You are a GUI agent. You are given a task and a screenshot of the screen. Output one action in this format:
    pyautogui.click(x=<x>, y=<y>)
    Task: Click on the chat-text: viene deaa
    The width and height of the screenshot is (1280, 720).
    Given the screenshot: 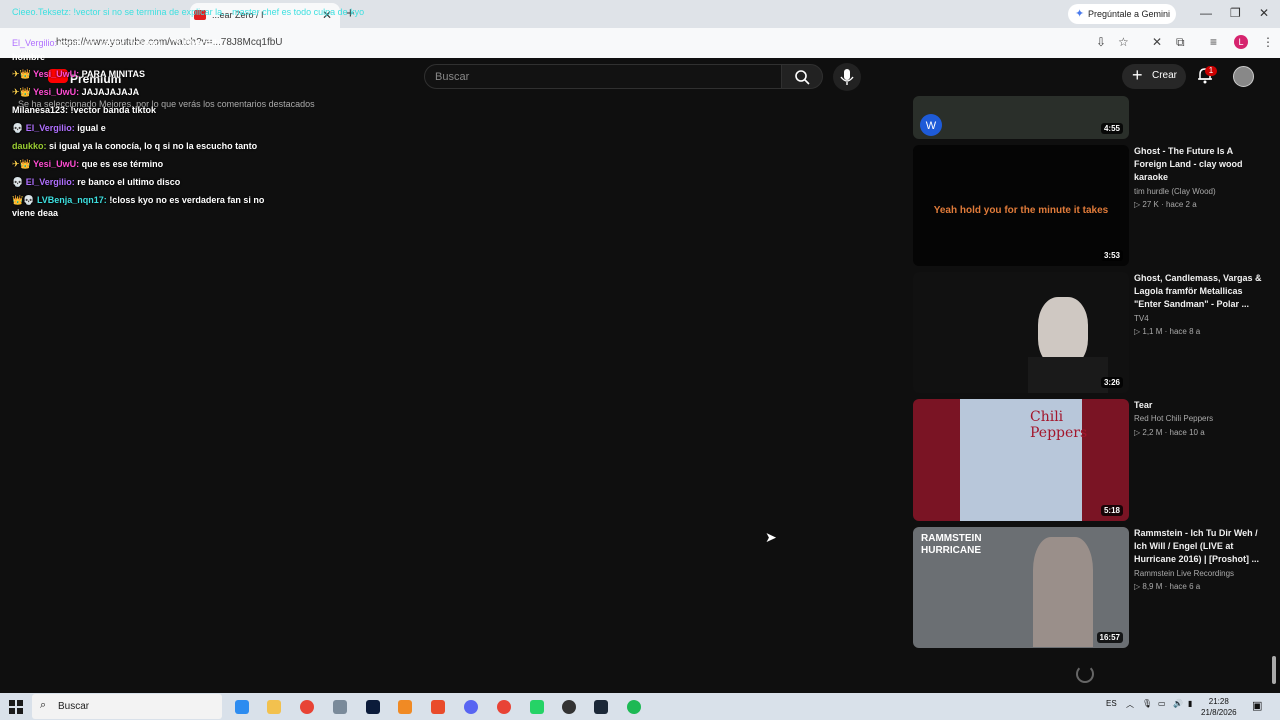 What is the action you would take?
    pyautogui.click(x=35, y=213)
    